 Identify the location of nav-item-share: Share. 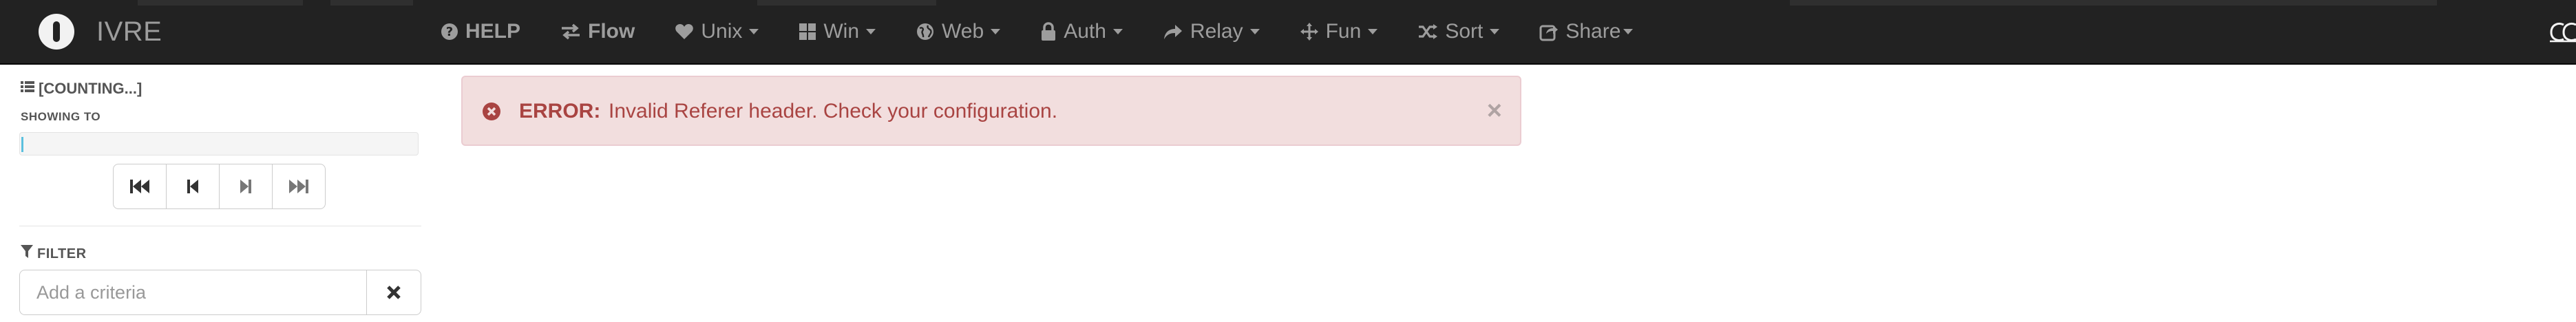
(1587, 32).